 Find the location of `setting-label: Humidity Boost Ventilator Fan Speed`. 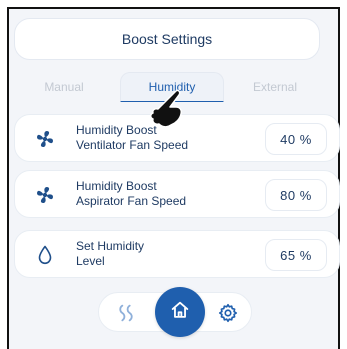

setting-label: Humidity Boost Ventilator Fan Speed is located at coordinates (163, 138).